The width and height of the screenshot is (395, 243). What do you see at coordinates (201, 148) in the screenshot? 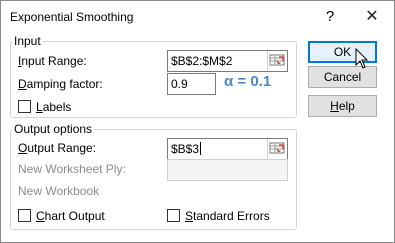
I see `text-caret` at bounding box center [201, 148].